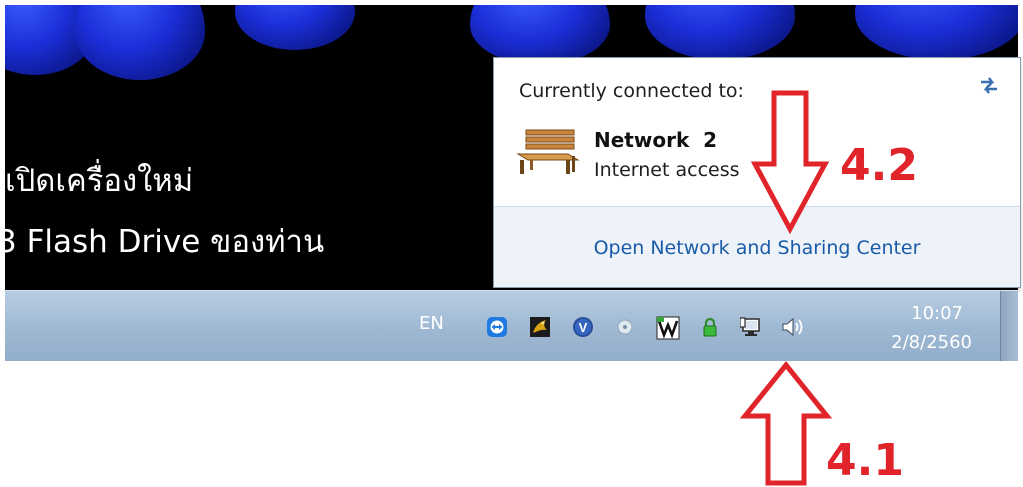 This screenshot has width=1023, height=487. What do you see at coordinates (790, 162) in the screenshot?
I see `annotation-arrow-down` at bounding box center [790, 162].